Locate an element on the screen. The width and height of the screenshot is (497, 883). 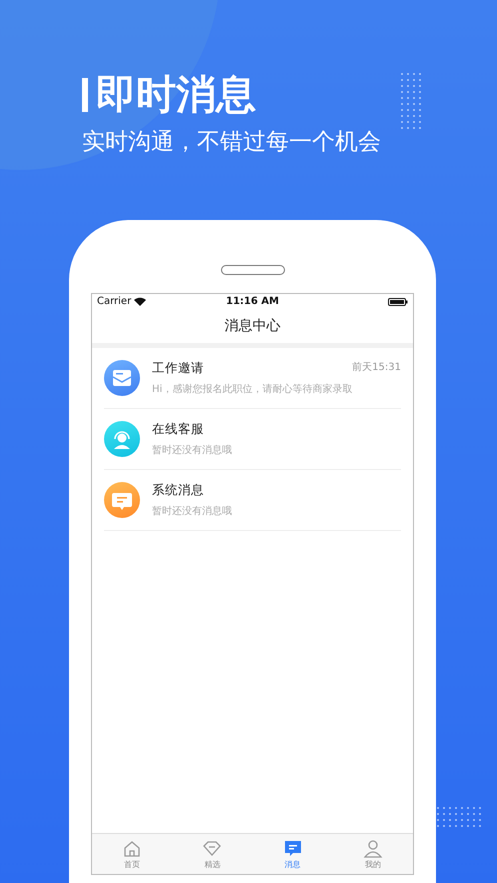
carrier-label: Carrier is located at coordinates (114, 301).